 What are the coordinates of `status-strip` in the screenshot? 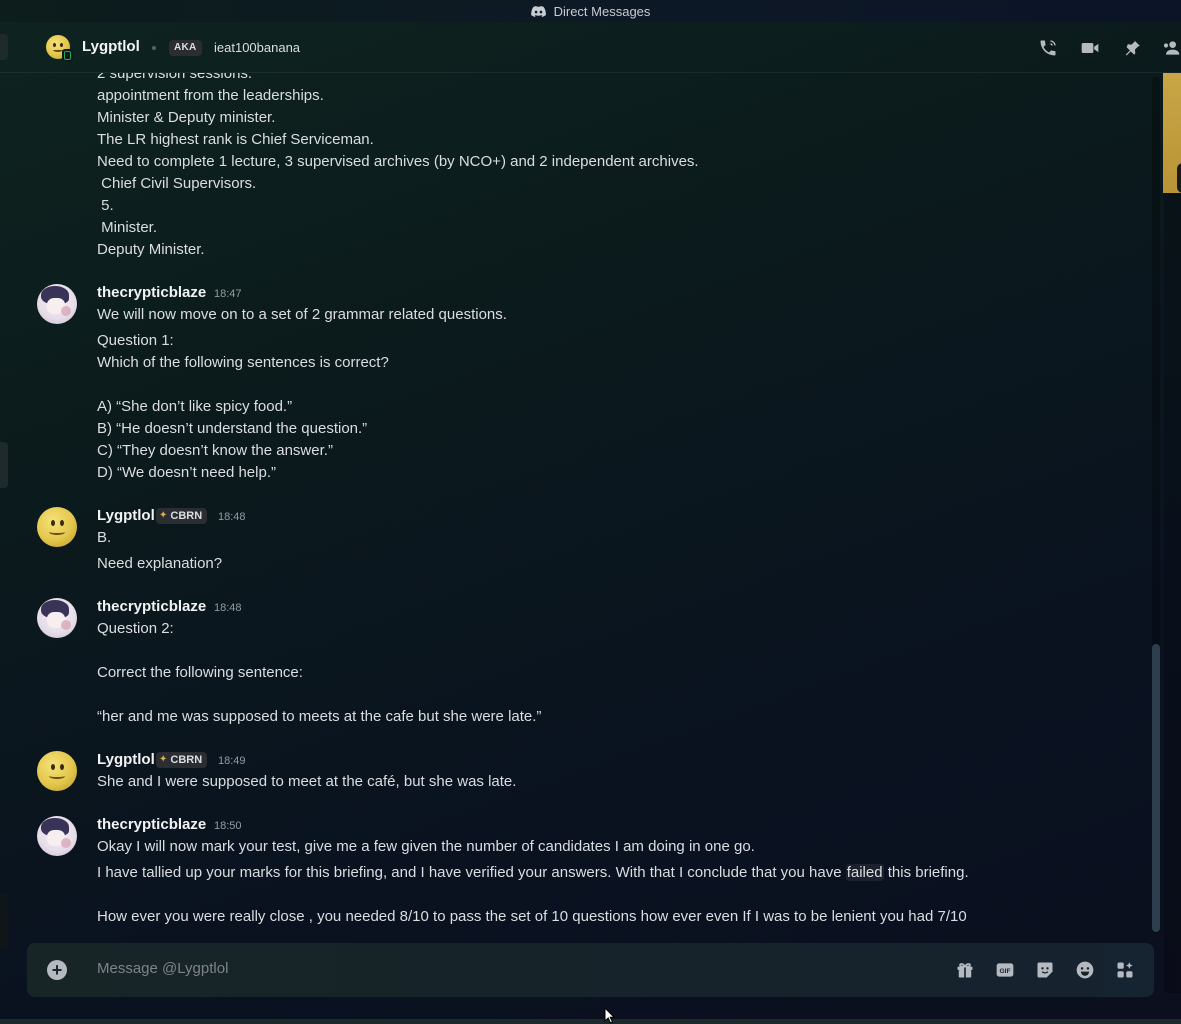 It's located at (590, 1021).